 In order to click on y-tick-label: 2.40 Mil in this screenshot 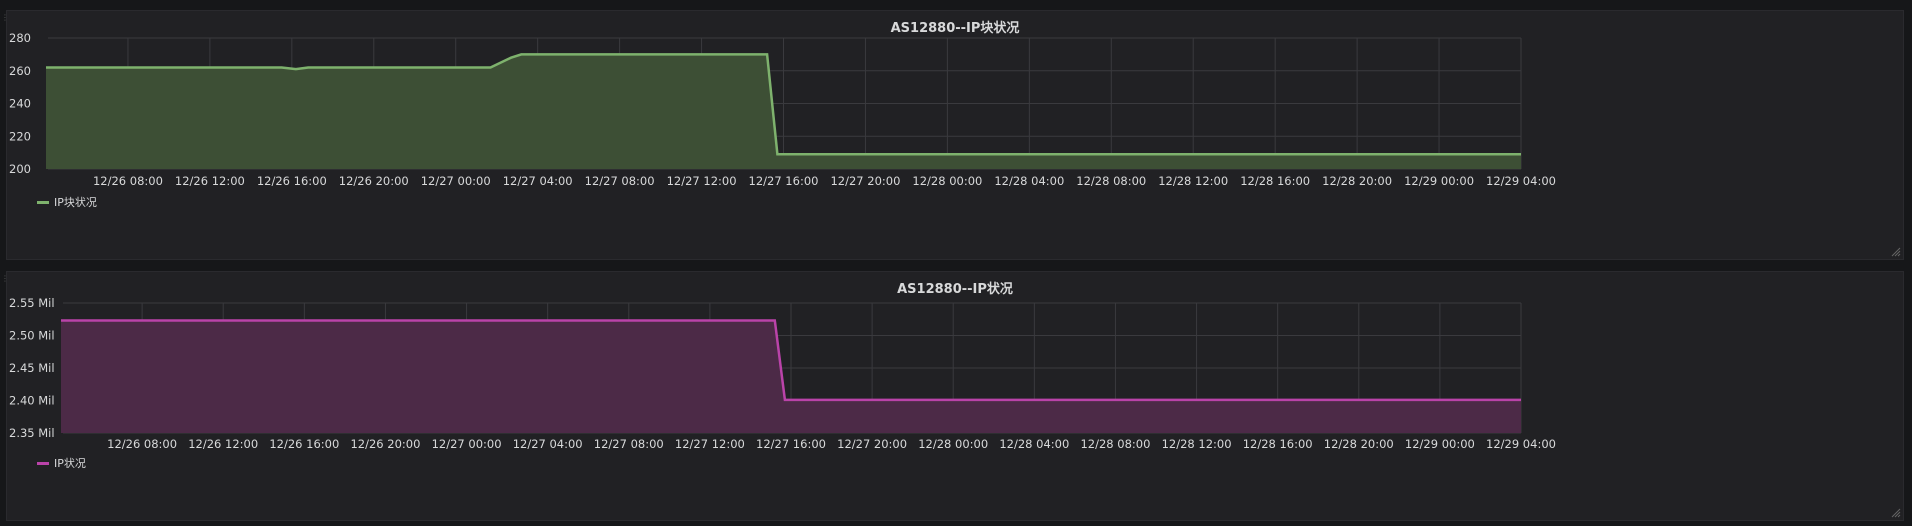, I will do `click(32, 401)`.